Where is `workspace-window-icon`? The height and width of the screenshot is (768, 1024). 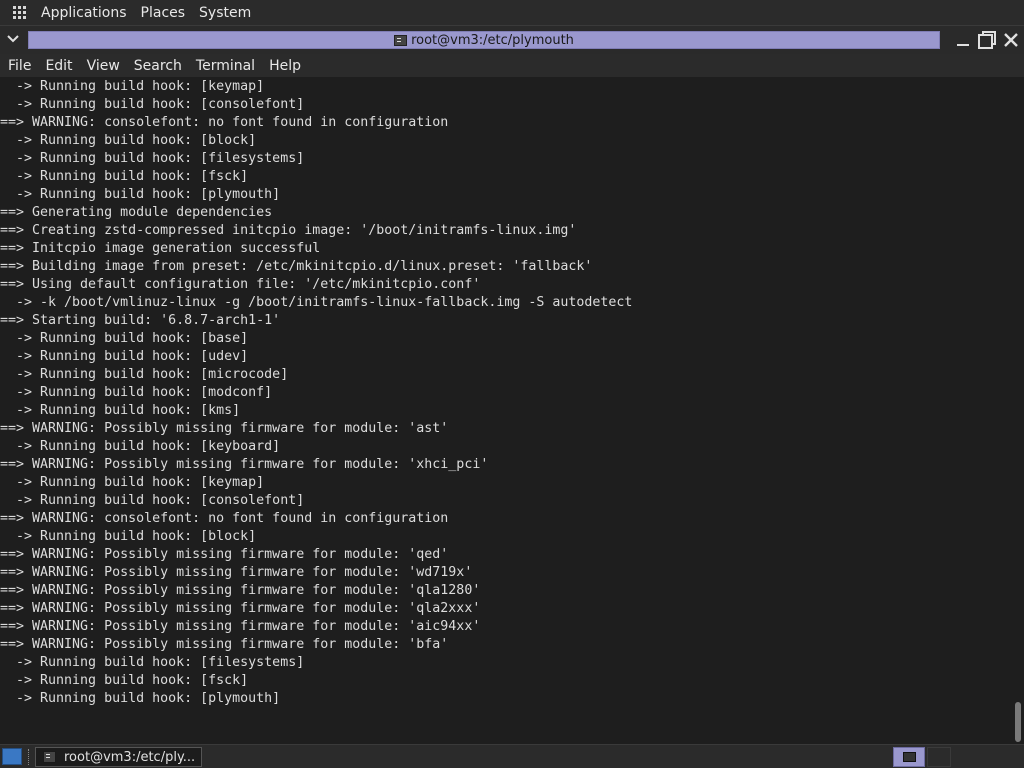 workspace-window-icon is located at coordinates (909, 757).